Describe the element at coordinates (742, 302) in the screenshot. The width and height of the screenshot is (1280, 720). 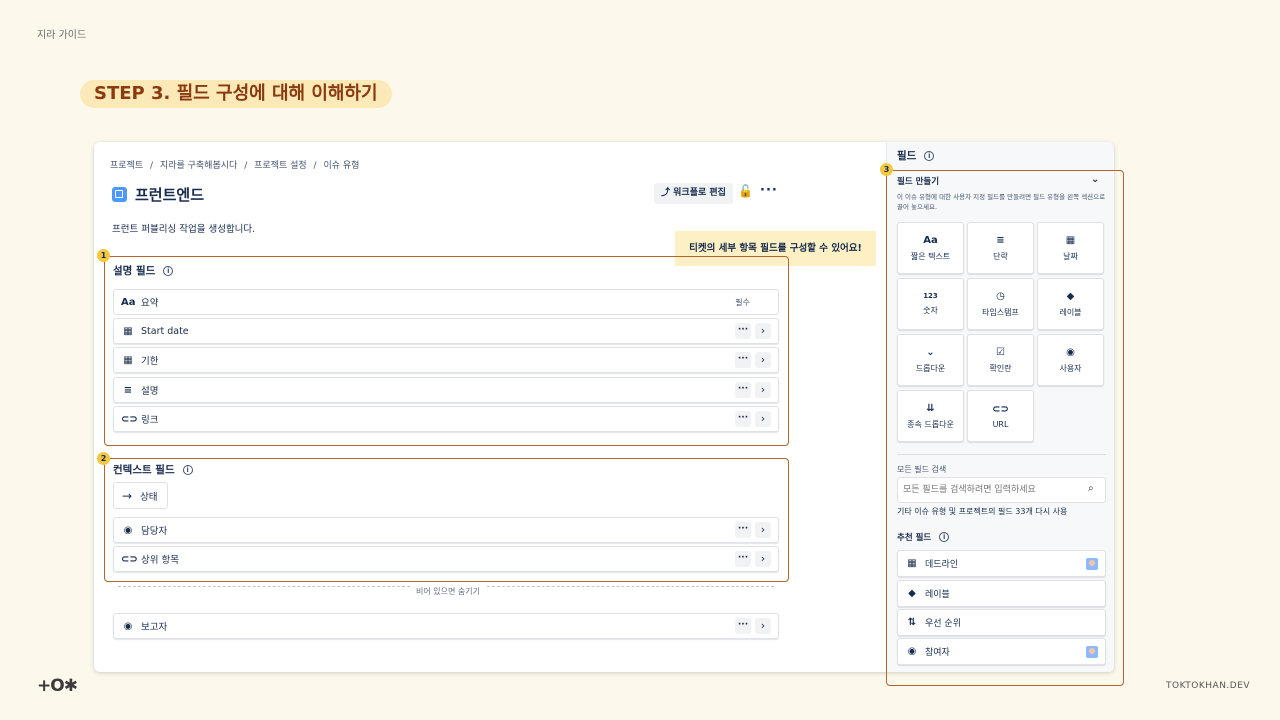
I see `required-badge: 필수` at that location.